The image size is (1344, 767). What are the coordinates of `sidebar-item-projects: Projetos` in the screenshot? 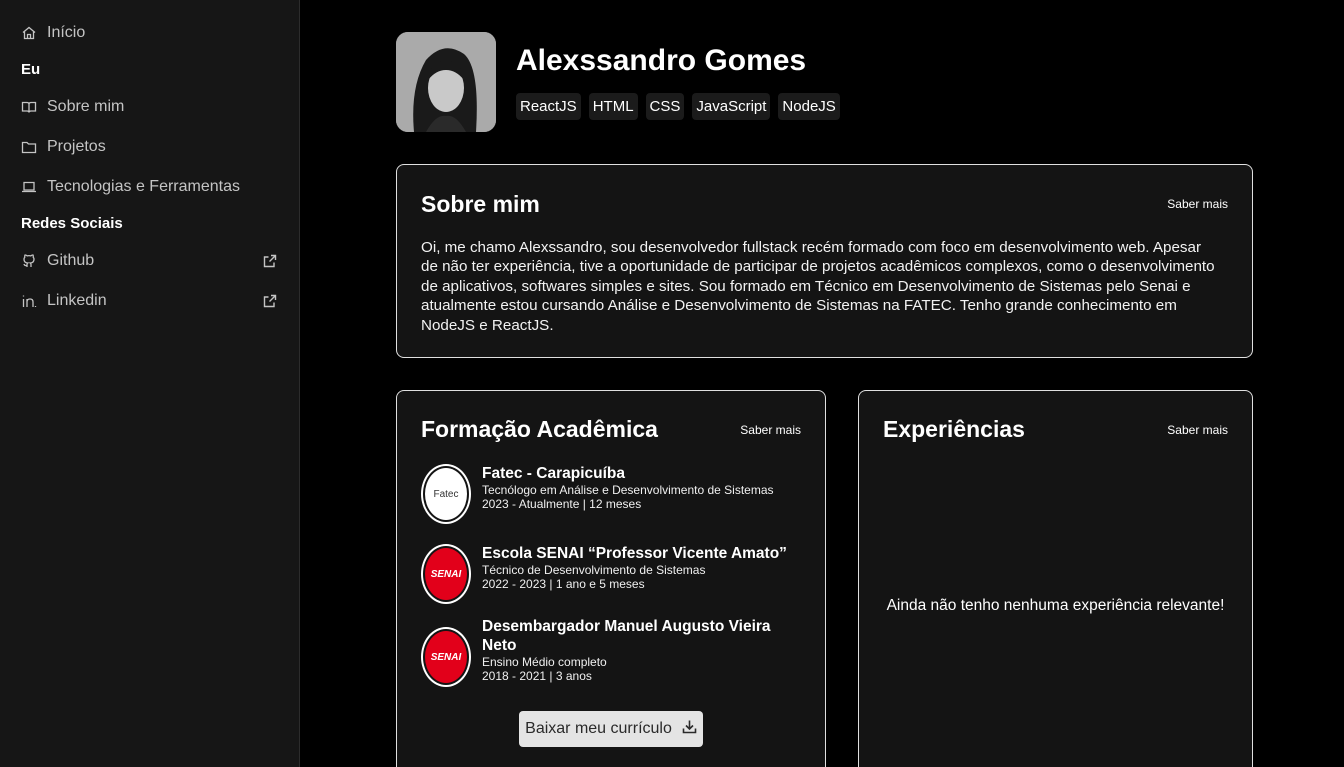 It's located at (149, 147).